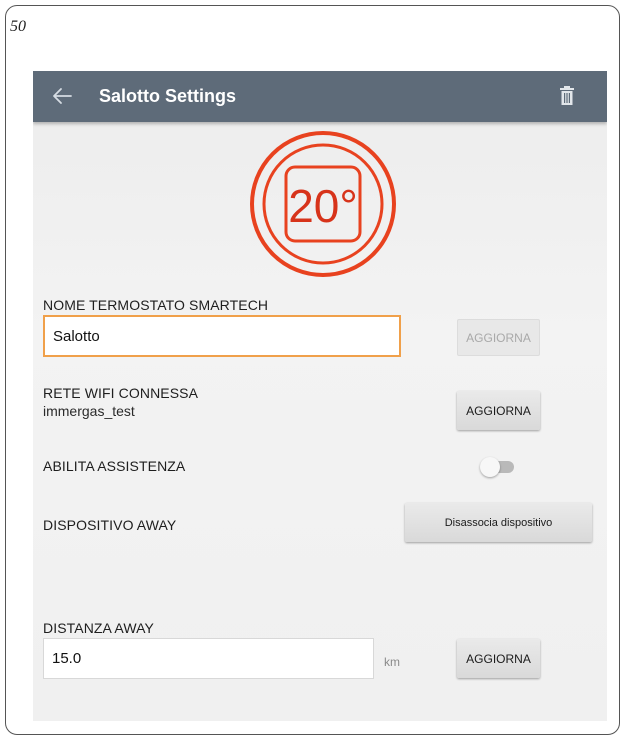 The width and height of the screenshot is (627, 738). I want to click on distance-unit: km, so click(392, 662).